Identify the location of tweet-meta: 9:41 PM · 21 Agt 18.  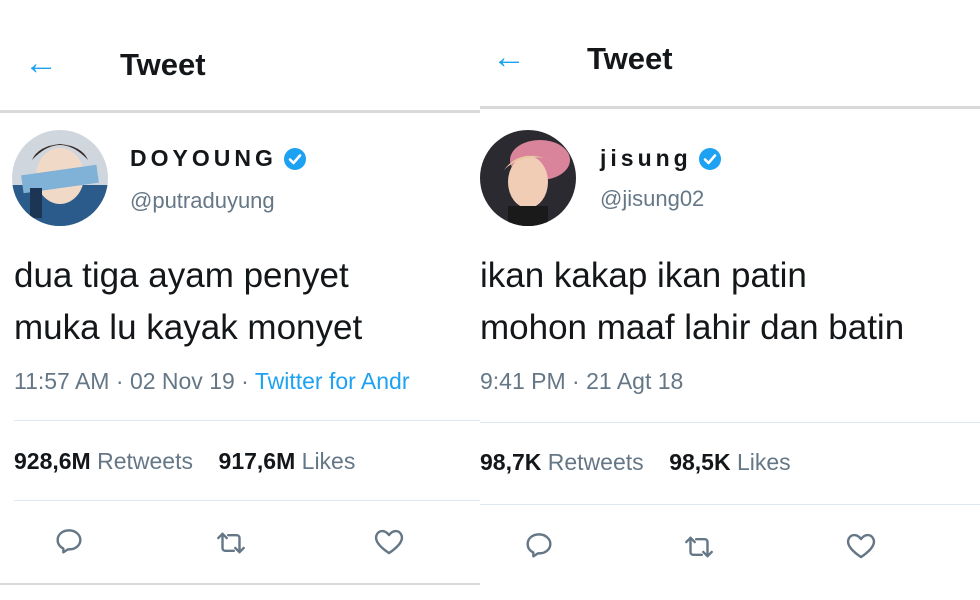
(582, 381).